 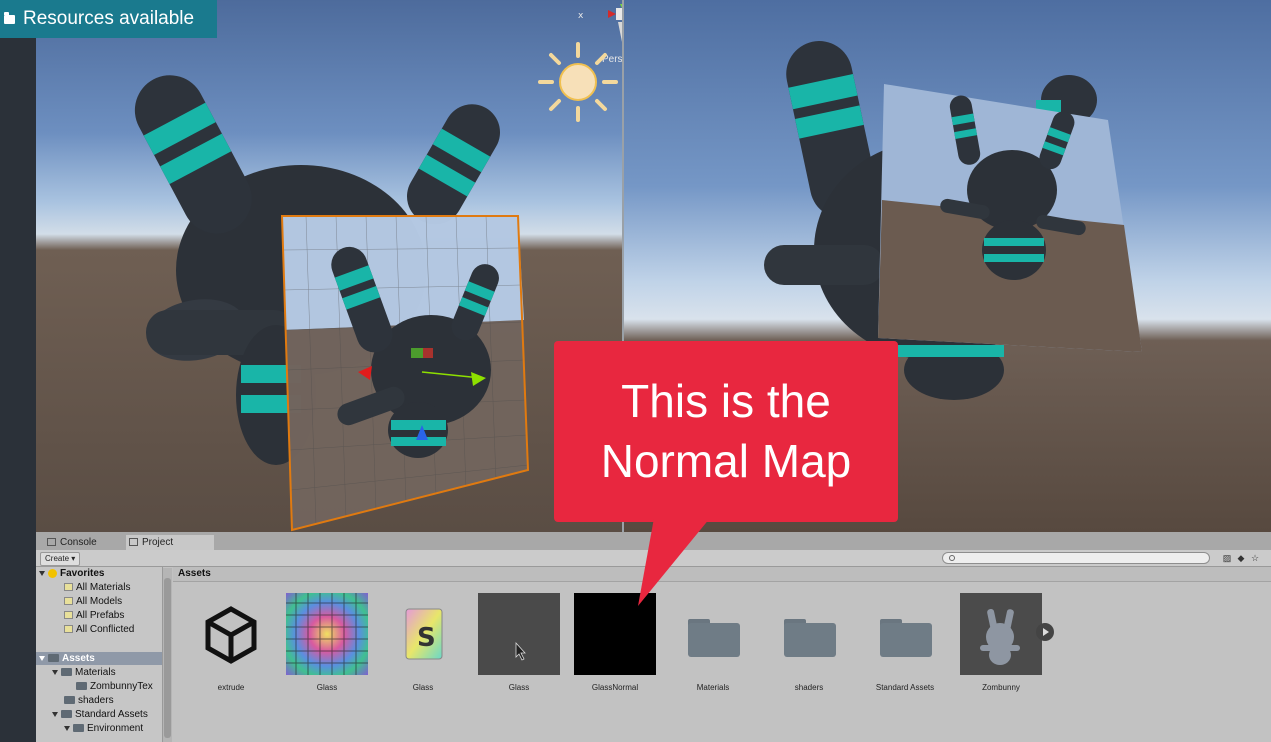 What do you see at coordinates (103, 587) in the screenshot?
I see `favorite-item-label: All Materials` at bounding box center [103, 587].